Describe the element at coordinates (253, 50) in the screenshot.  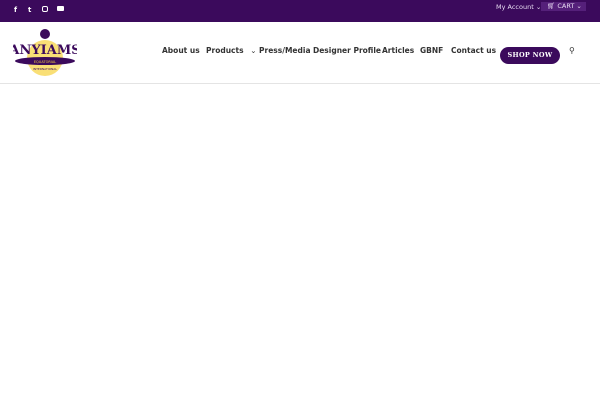
I see `chevron-down-icon: ⌄` at that location.